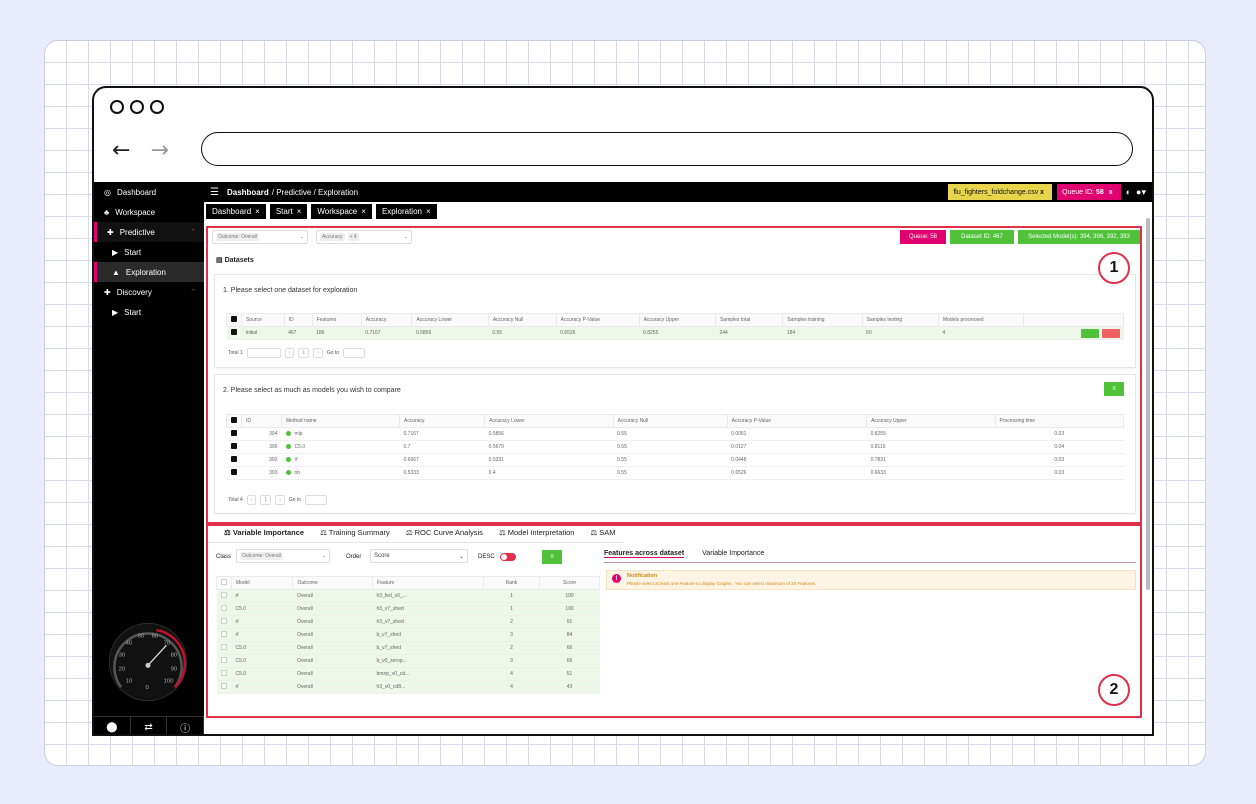  Describe the element at coordinates (341, 211) in the screenshot. I see `tab-workspace: Workspace ×` at that location.